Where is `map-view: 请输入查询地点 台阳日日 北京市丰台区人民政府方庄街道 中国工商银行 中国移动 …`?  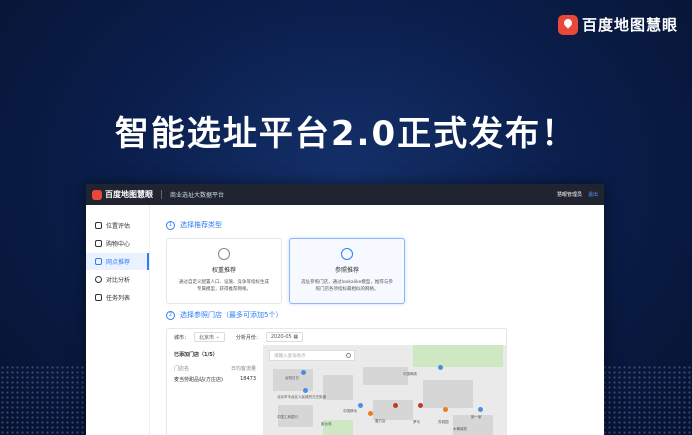
map-view: 请输入查询地点 台阳日日 北京市丰台区人民政府方庄街道 中国工商银行 中国移动 … is located at coordinates (384, 390).